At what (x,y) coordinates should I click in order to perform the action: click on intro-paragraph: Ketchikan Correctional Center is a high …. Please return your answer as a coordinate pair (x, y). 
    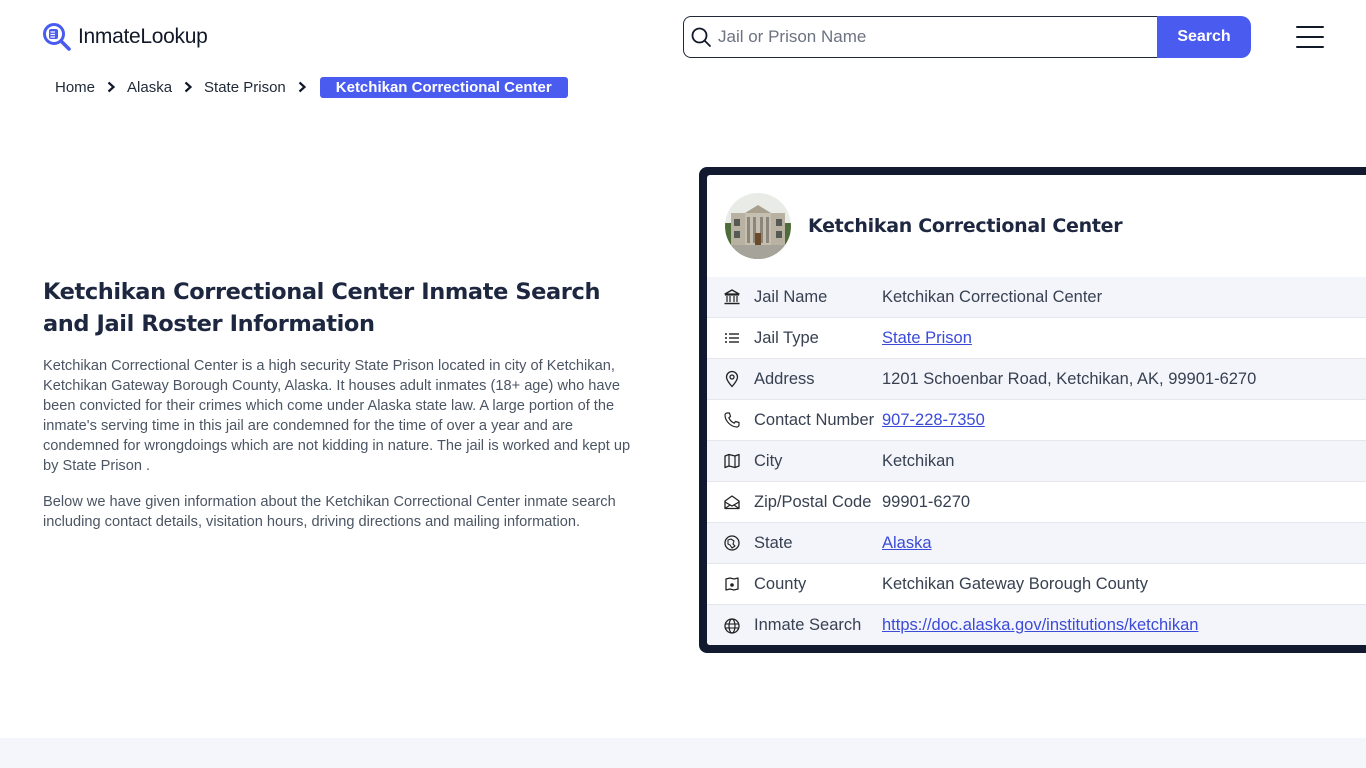
    Looking at the image, I should click on (337, 416).